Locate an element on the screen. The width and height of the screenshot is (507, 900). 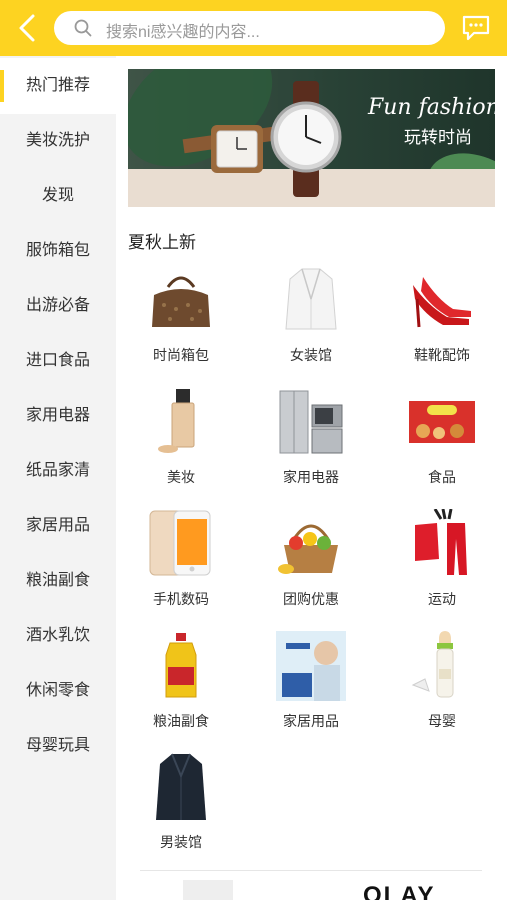
category-label: 时尚箱包 is located at coordinates (181, 355).